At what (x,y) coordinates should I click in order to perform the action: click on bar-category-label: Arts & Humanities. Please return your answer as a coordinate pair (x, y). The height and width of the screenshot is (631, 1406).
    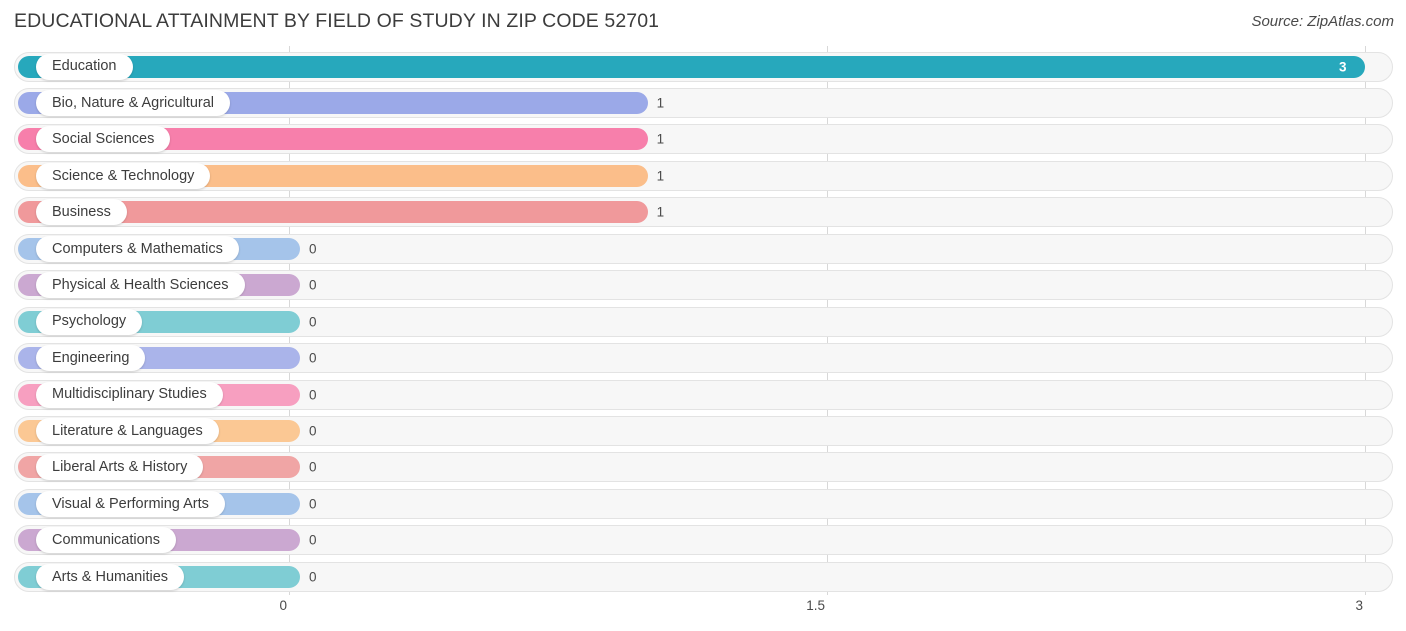
    Looking at the image, I should click on (110, 576).